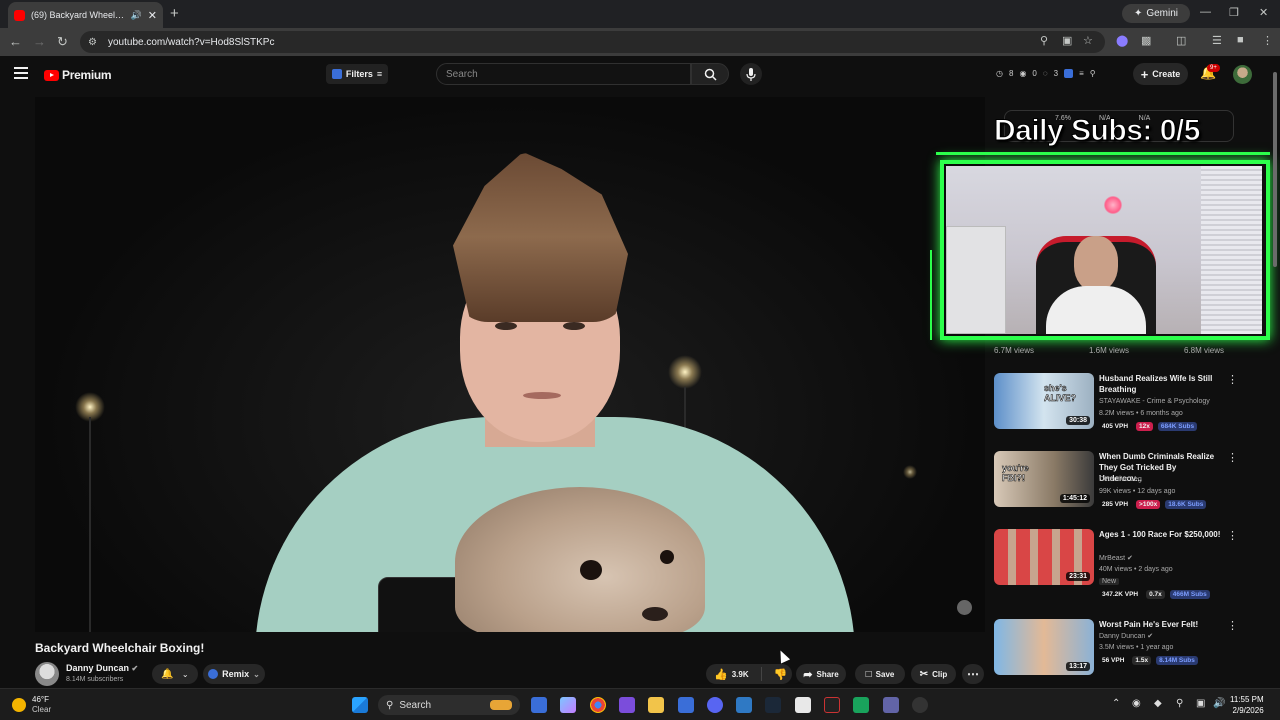 Image resolution: width=1280 pixels, height=720 pixels. I want to click on more-menu-icon: ⋮, so click(1267, 40).